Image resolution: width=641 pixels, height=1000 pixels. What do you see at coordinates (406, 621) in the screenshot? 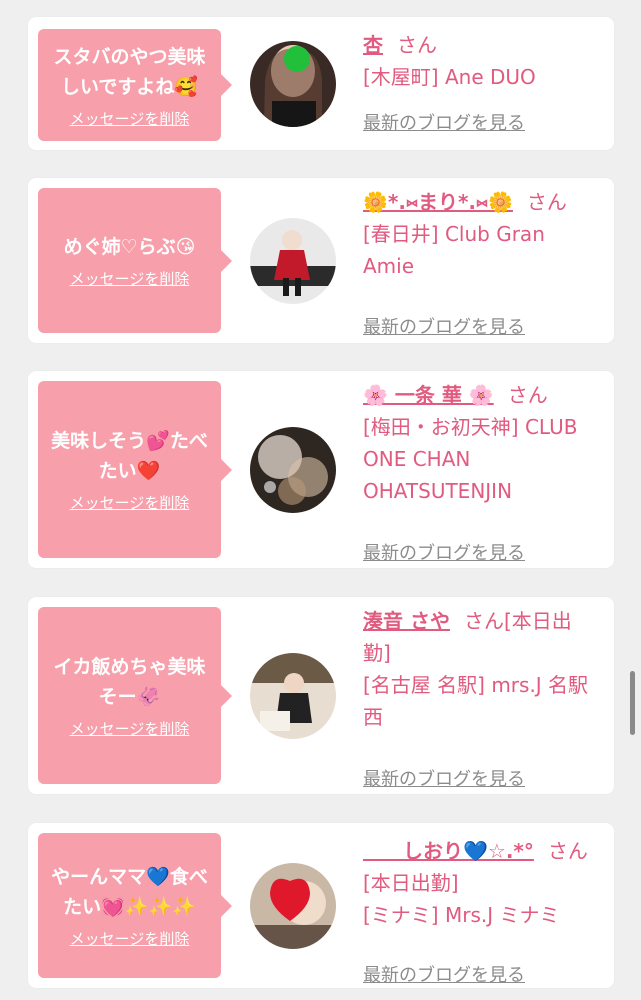
I see `cast-name-link: 湊音 さや` at bounding box center [406, 621].